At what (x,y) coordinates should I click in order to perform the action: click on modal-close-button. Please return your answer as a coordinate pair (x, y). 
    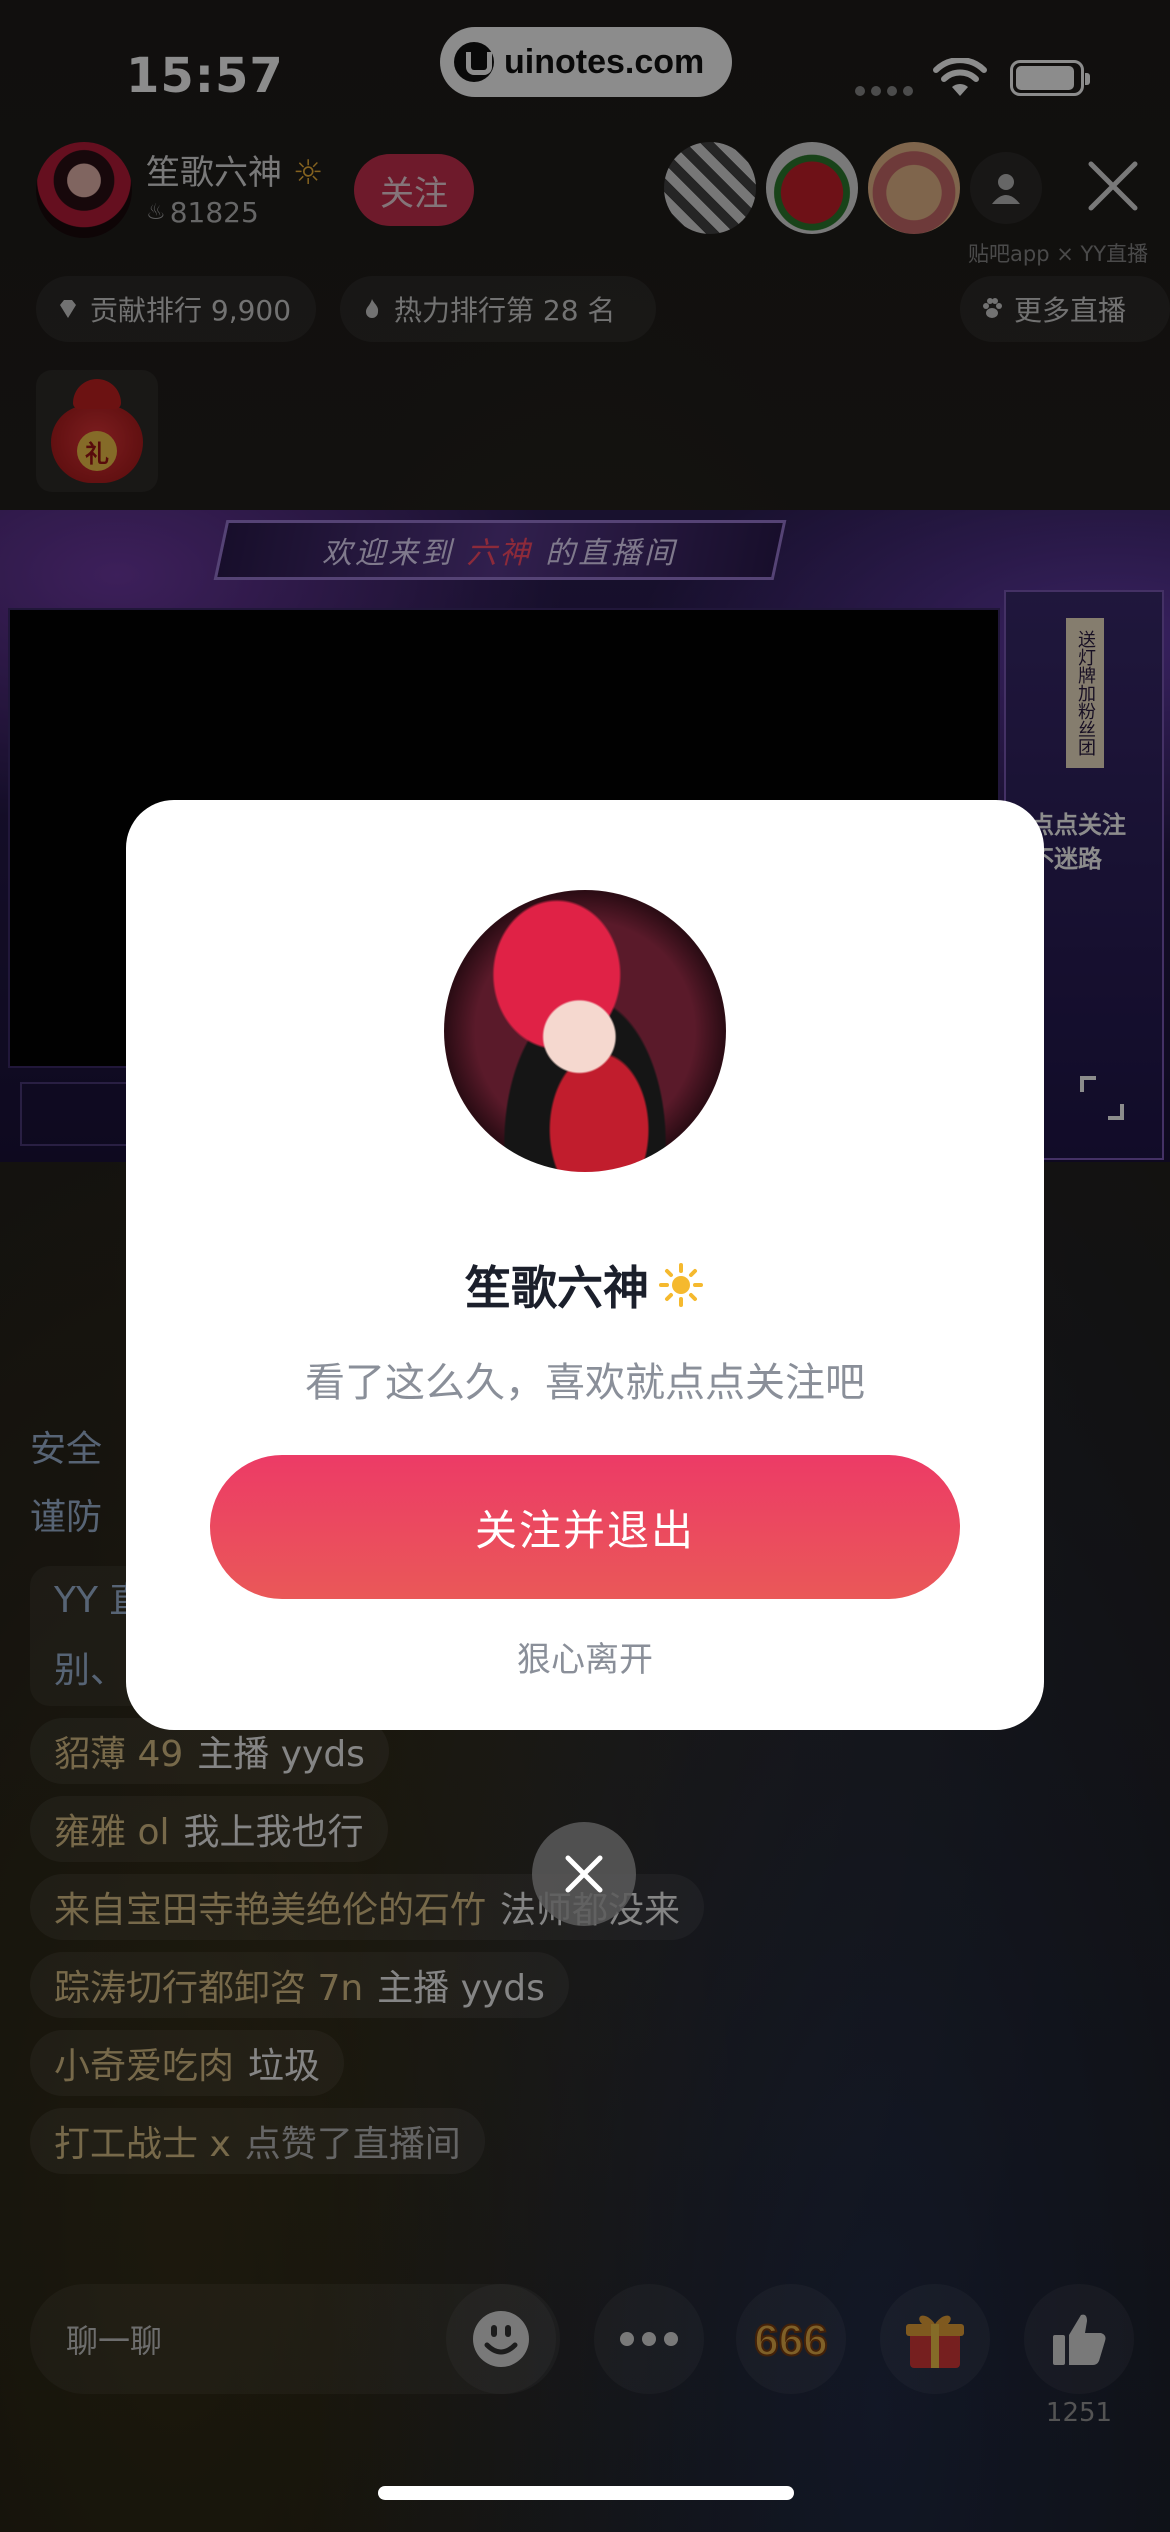
    Looking at the image, I should click on (584, 1874).